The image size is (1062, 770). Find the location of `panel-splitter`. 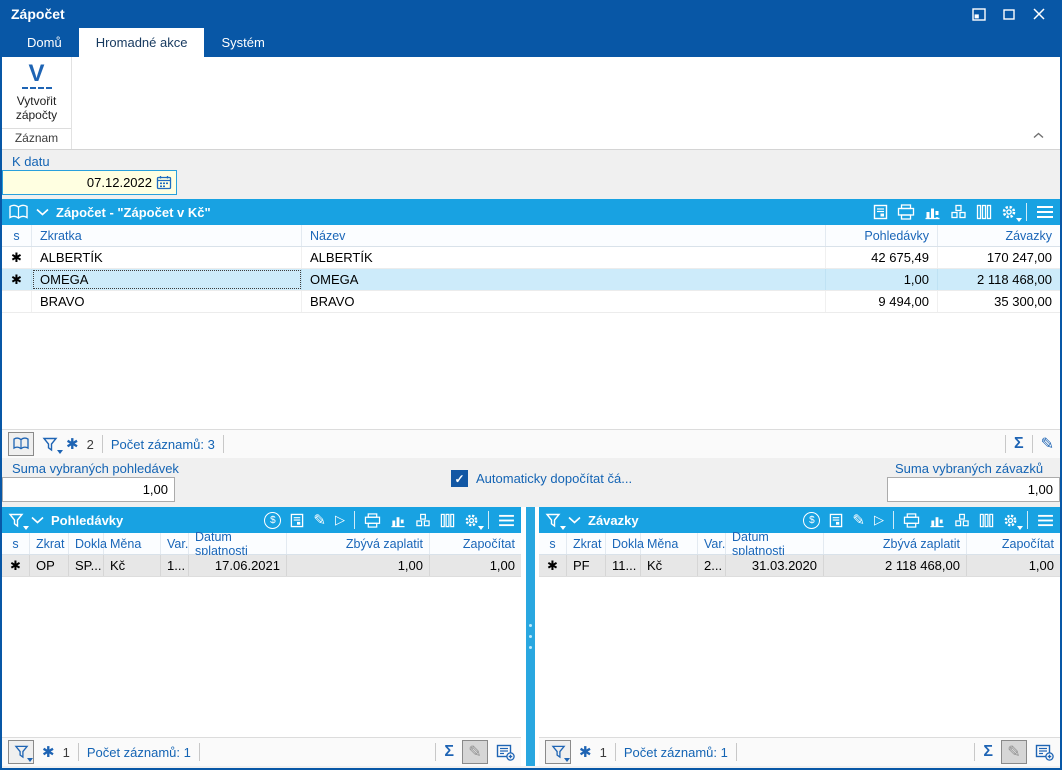

panel-splitter is located at coordinates (530, 636).